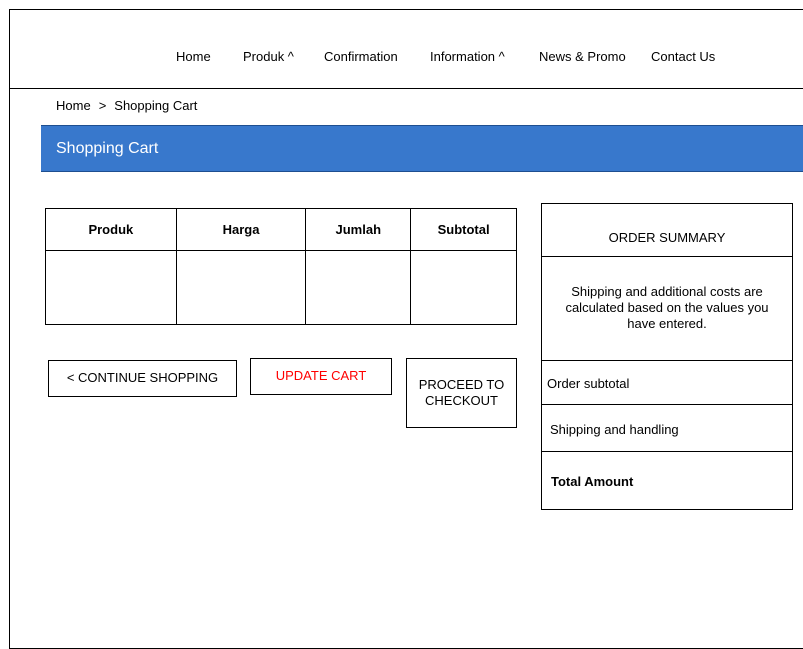  What do you see at coordinates (358, 229) in the screenshot?
I see `column-header-jumlah: Jumlah` at bounding box center [358, 229].